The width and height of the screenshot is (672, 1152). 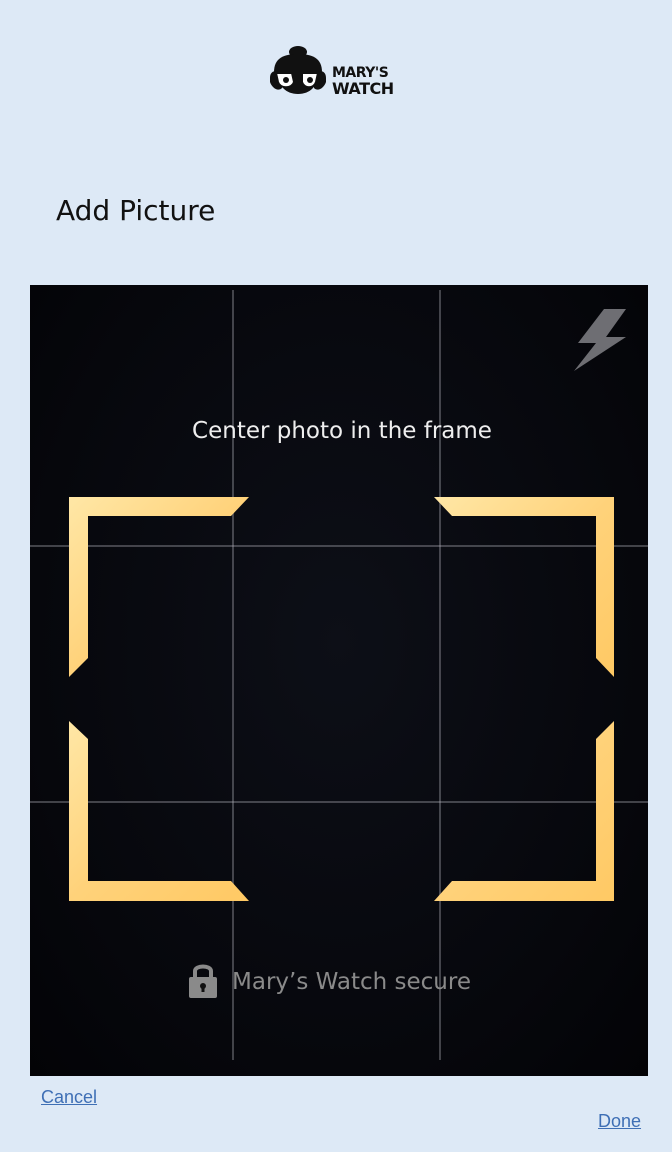 What do you see at coordinates (203, 981) in the screenshot?
I see `lock-icon` at bounding box center [203, 981].